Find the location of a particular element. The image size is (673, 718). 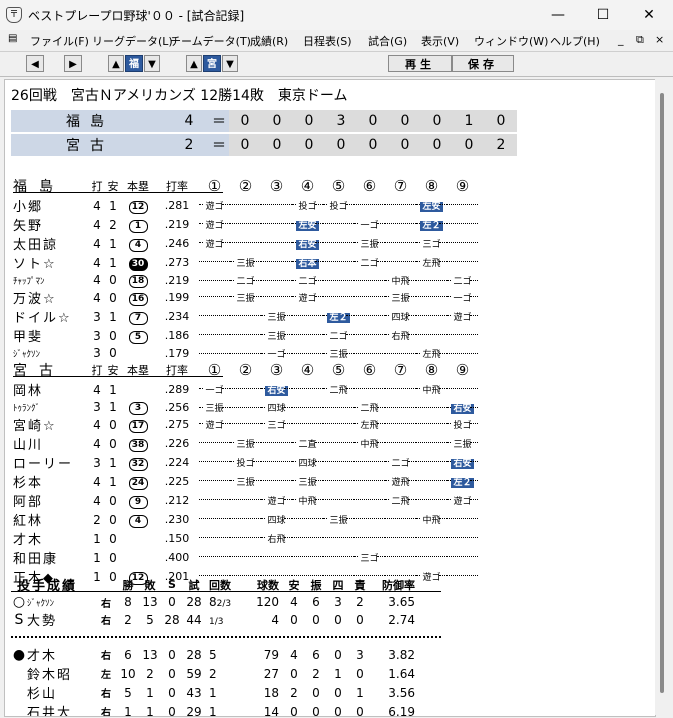

batter-row: ｼﾞｬｸｿﾝ 3 0 .179 一ゴ 三振 左飛 is located at coordinates (245, 353).